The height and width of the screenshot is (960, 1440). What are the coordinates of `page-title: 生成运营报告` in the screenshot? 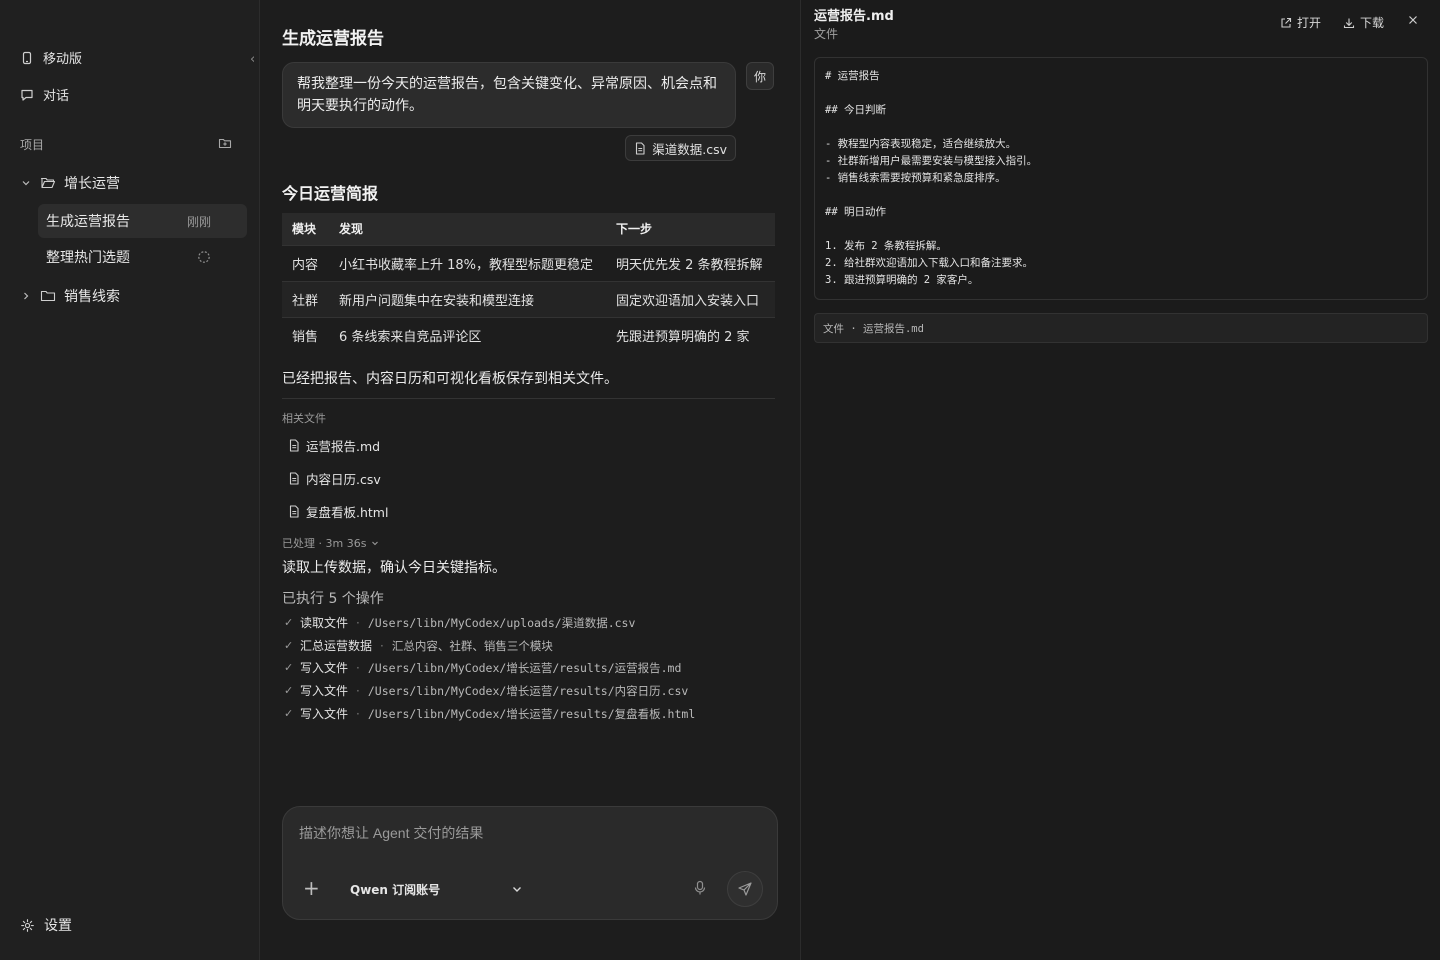 It's located at (333, 39).